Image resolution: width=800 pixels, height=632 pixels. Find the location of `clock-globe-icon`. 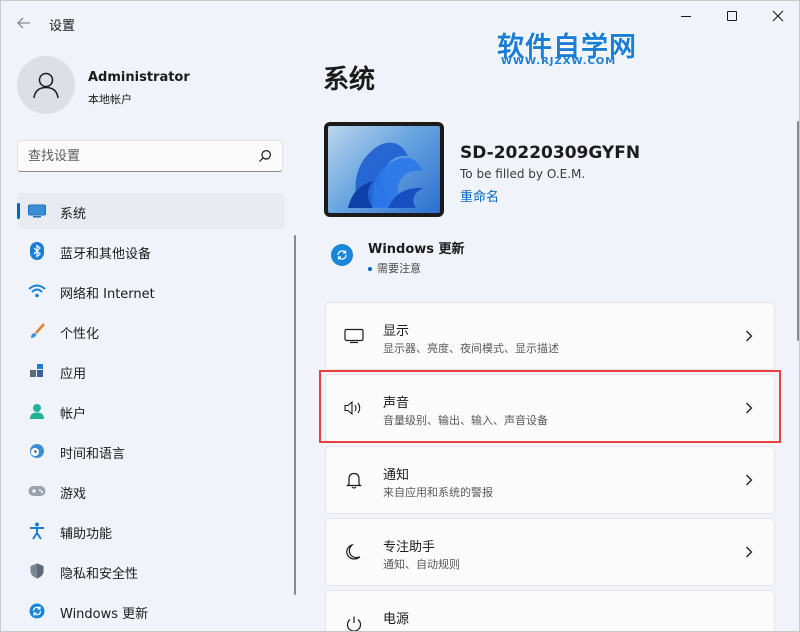

clock-globe-icon is located at coordinates (37, 451).